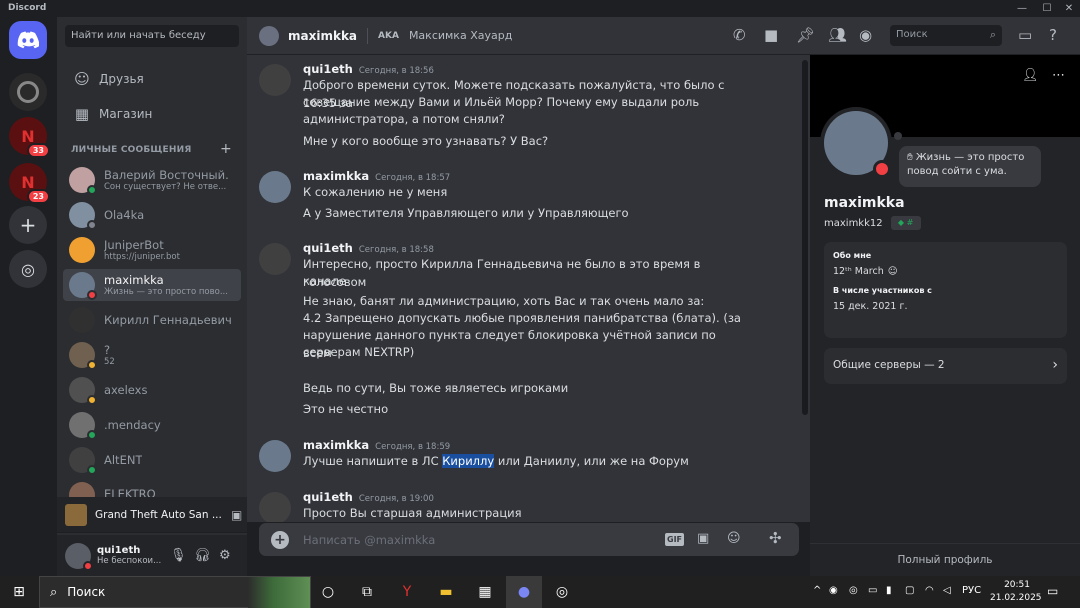  What do you see at coordinates (226, 149) in the screenshot?
I see `create-dm-icon: +` at bounding box center [226, 149].